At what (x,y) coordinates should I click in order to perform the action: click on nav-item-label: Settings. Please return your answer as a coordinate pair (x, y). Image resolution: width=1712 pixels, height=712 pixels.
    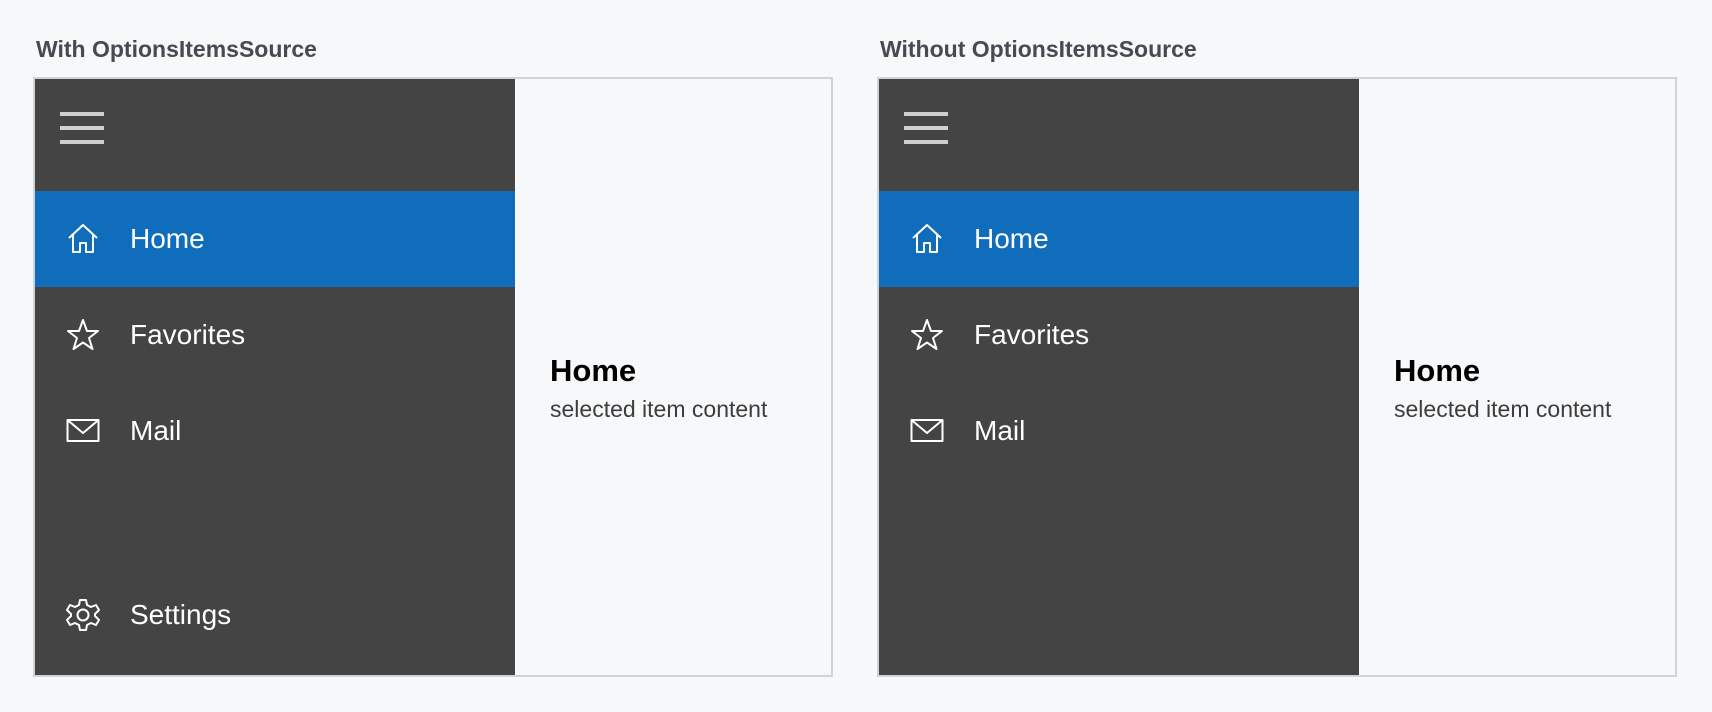
    Looking at the image, I should click on (181, 614).